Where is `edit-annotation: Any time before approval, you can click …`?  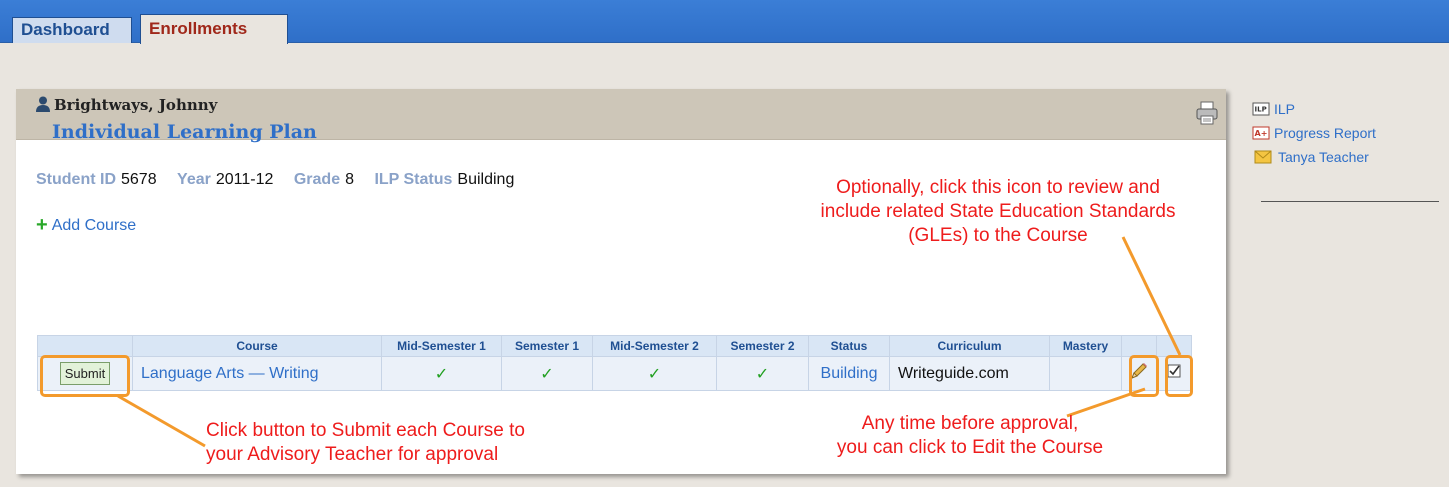 edit-annotation: Any time before approval, you can click … is located at coordinates (970, 436).